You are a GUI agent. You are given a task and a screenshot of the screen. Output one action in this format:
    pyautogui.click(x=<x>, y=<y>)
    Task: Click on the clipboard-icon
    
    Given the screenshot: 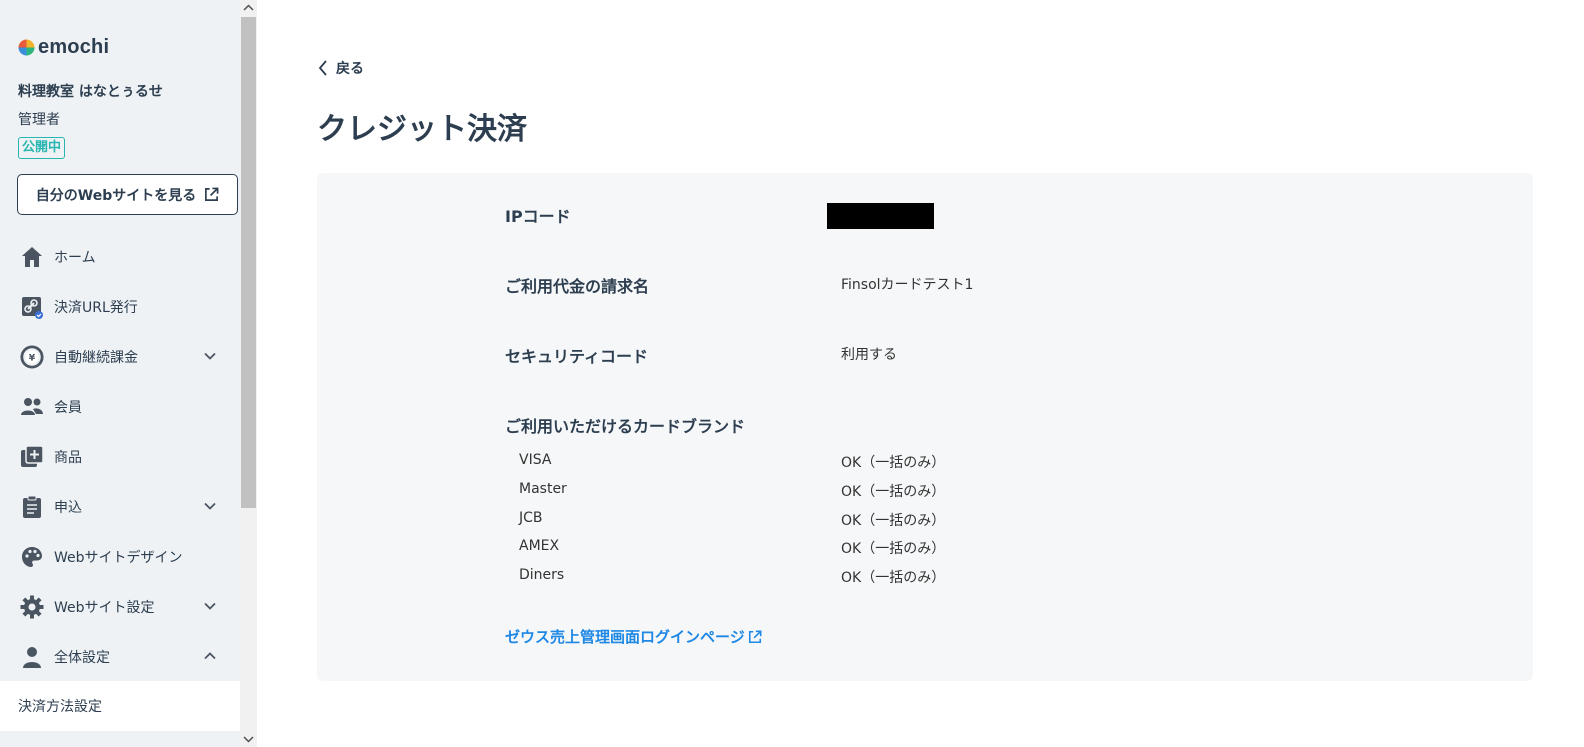 What is the action you would take?
    pyautogui.click(x=32, y=507)
    